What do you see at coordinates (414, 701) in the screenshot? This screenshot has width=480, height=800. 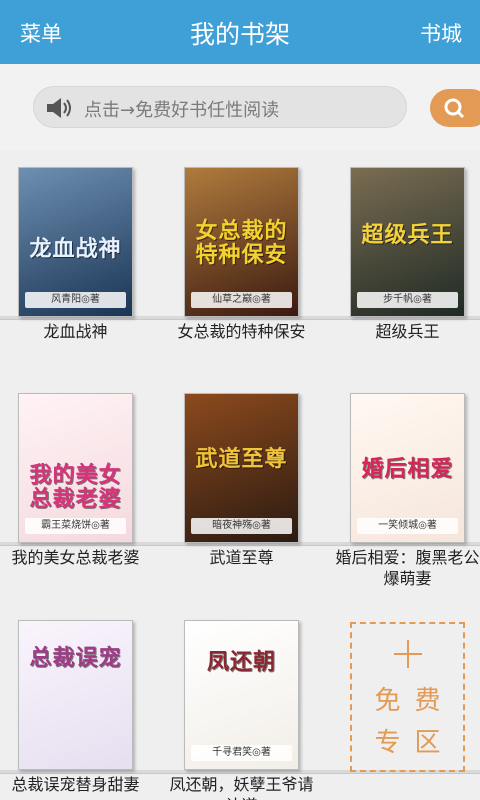 I see `free-zone-label: 免费` at bounding box center [414, 701].